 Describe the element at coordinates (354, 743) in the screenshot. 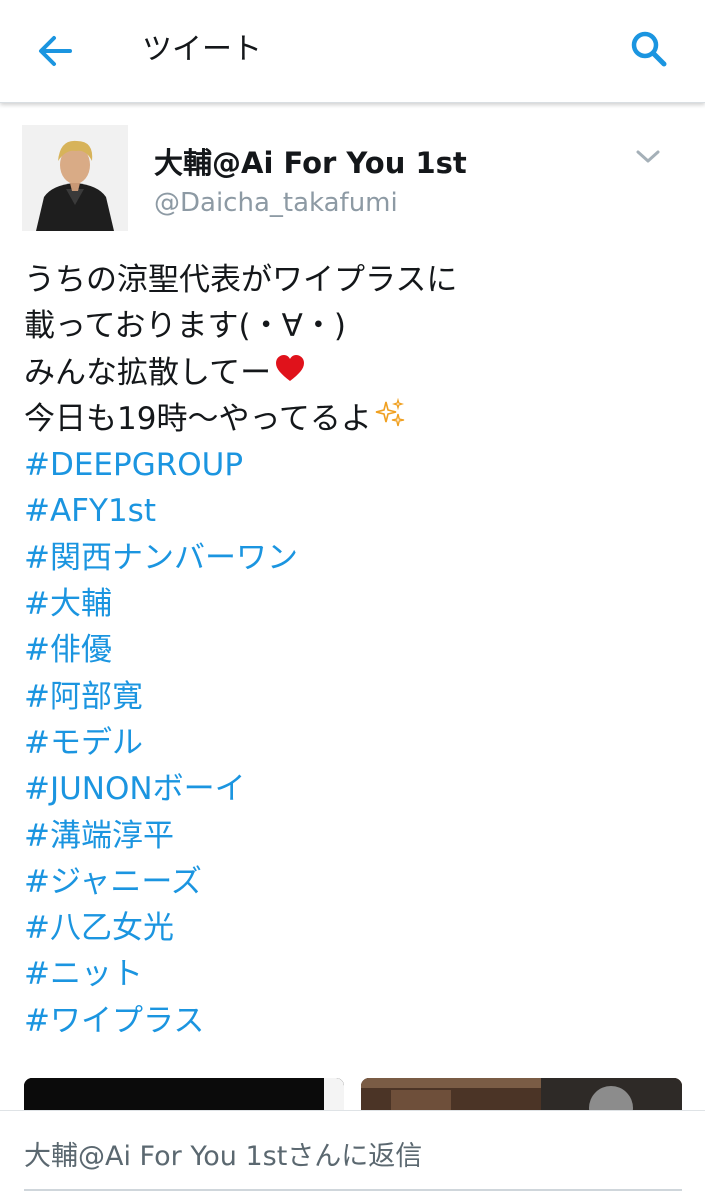

I see `hashtag-link: #モデル` at that location.